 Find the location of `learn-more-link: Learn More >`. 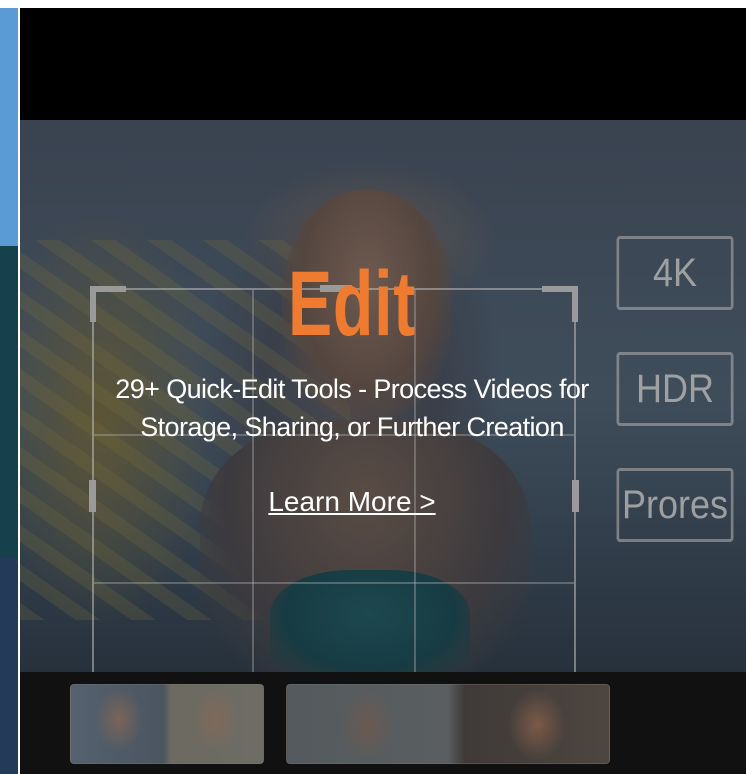

learn-more-link: Learn More > is located at coordinates (351, 502).